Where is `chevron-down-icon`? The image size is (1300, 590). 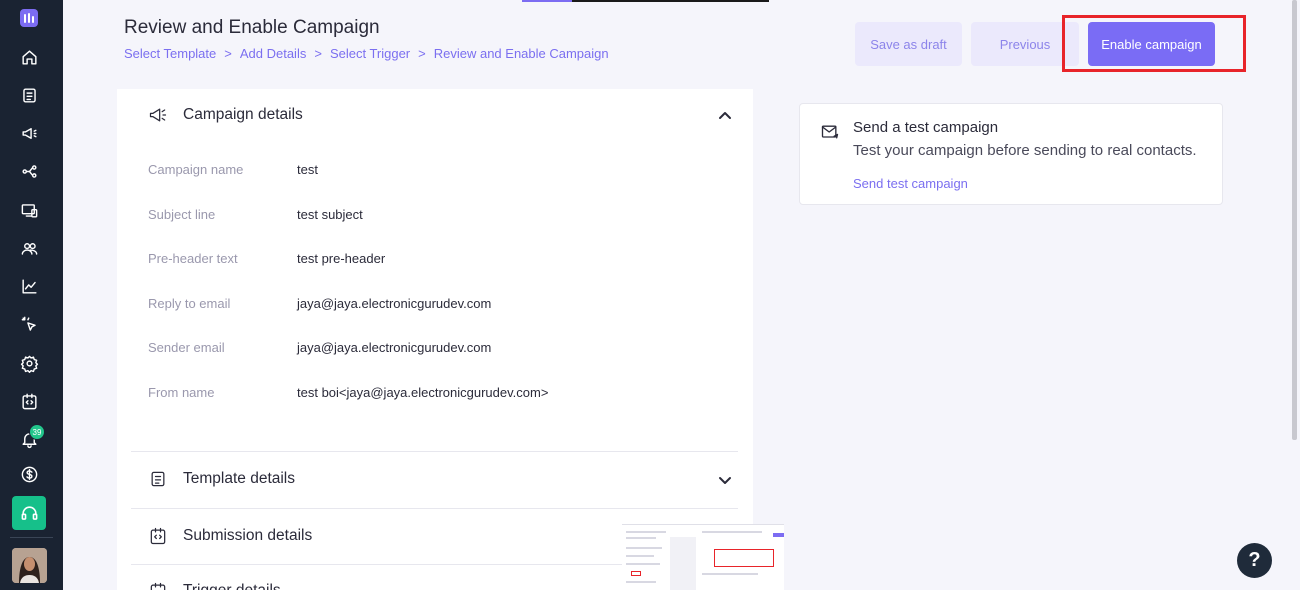 chevron-down-icon is located at coordinates (725, 480).